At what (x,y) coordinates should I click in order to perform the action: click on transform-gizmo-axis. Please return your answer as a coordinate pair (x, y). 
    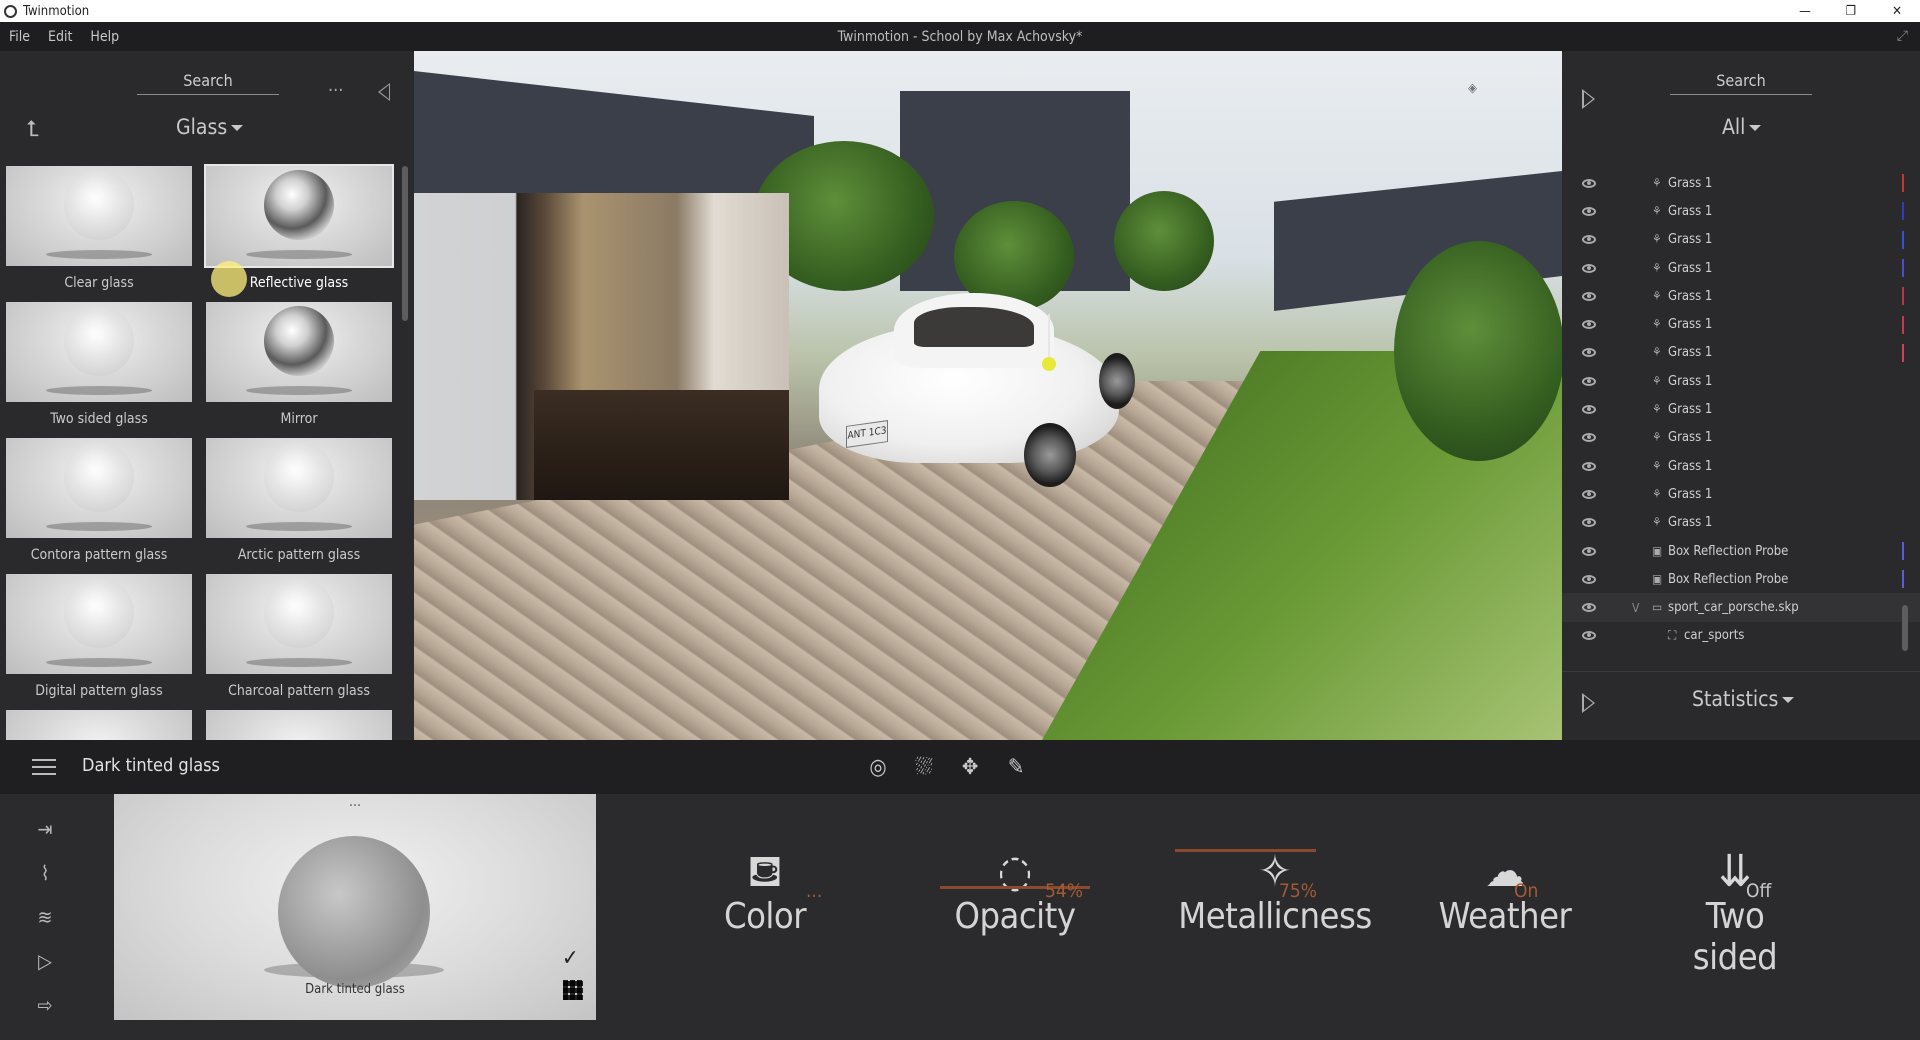
    Looking at the image, I should click on (1049, 337).